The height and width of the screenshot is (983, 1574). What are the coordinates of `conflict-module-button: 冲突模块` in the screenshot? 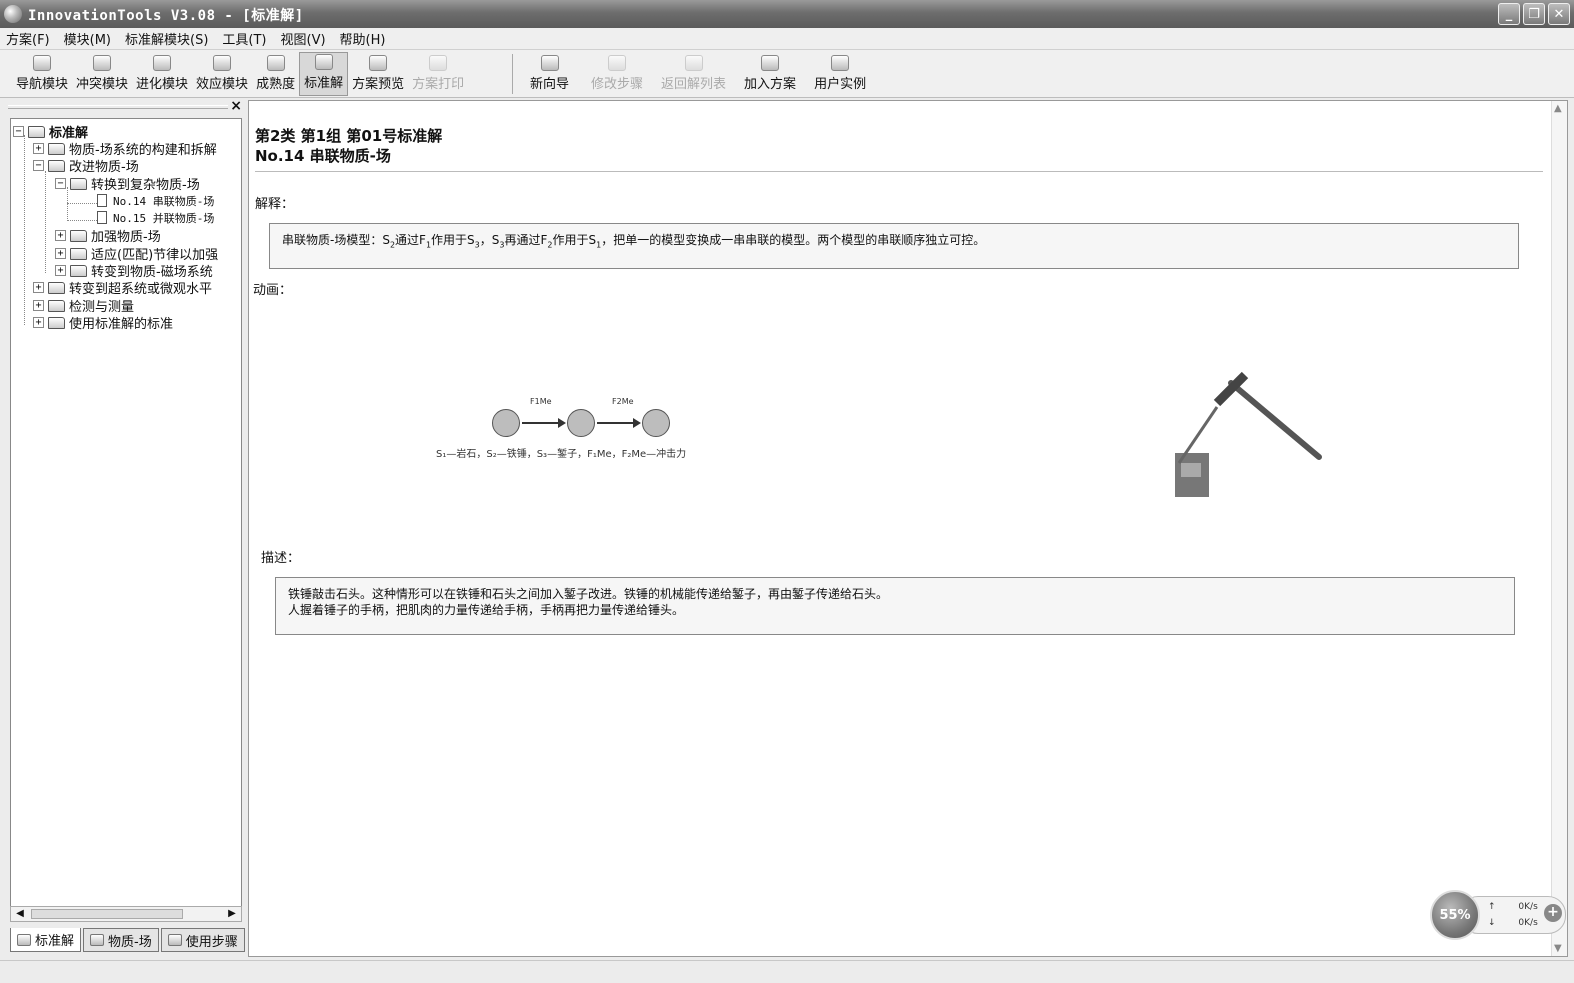 It's located at (102, 74).